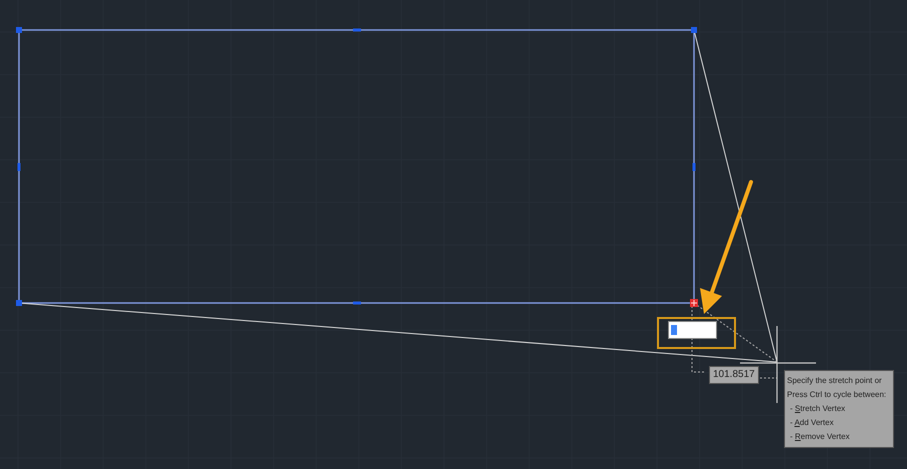  I want to click on hot-grip-icon, so click(694, 303).